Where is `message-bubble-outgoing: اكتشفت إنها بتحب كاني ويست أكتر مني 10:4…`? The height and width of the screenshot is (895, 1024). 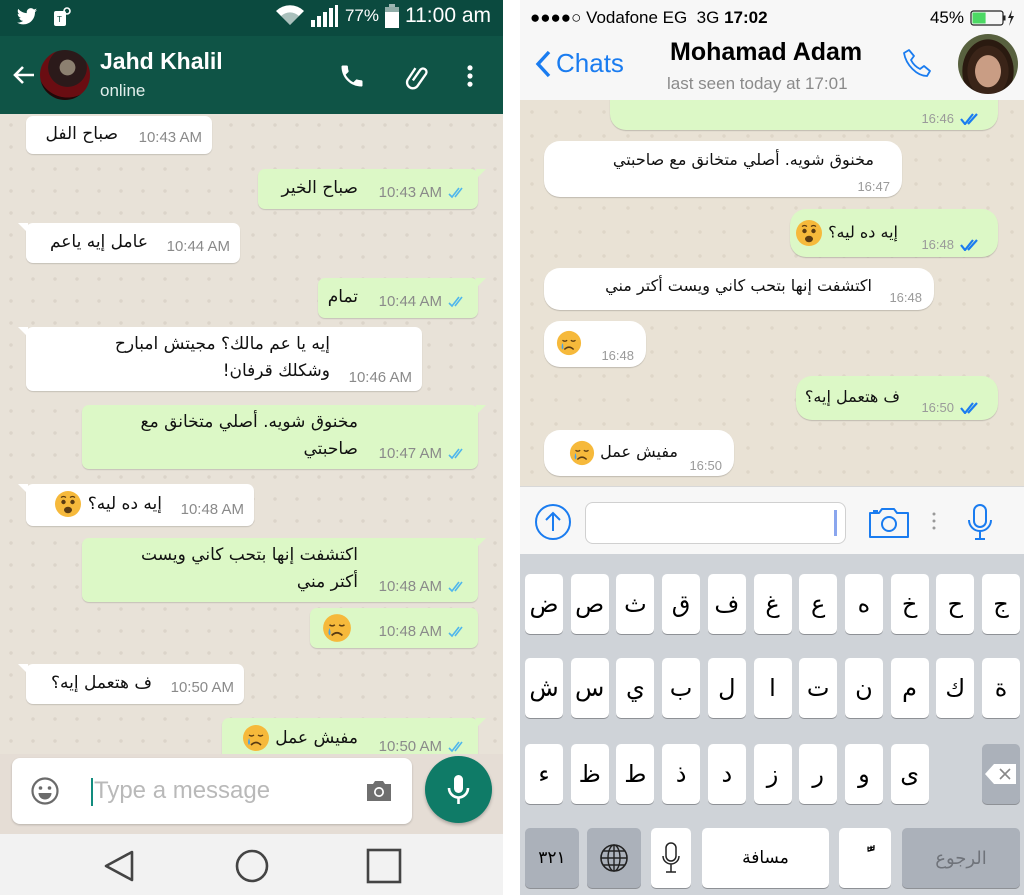
message-bubble-outgoing: اكتشفت إنها بتحب كاني ويست أكتر مني 10:4… is located at coordinates (284, 570).